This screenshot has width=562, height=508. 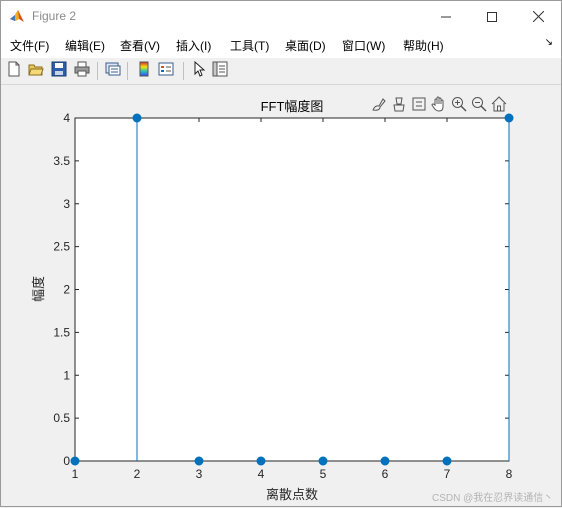 What do you see at coordinates (423, 45) in the screenshot?
I see `menu-help: 帮助(H)` at bounding box center [423, 45].